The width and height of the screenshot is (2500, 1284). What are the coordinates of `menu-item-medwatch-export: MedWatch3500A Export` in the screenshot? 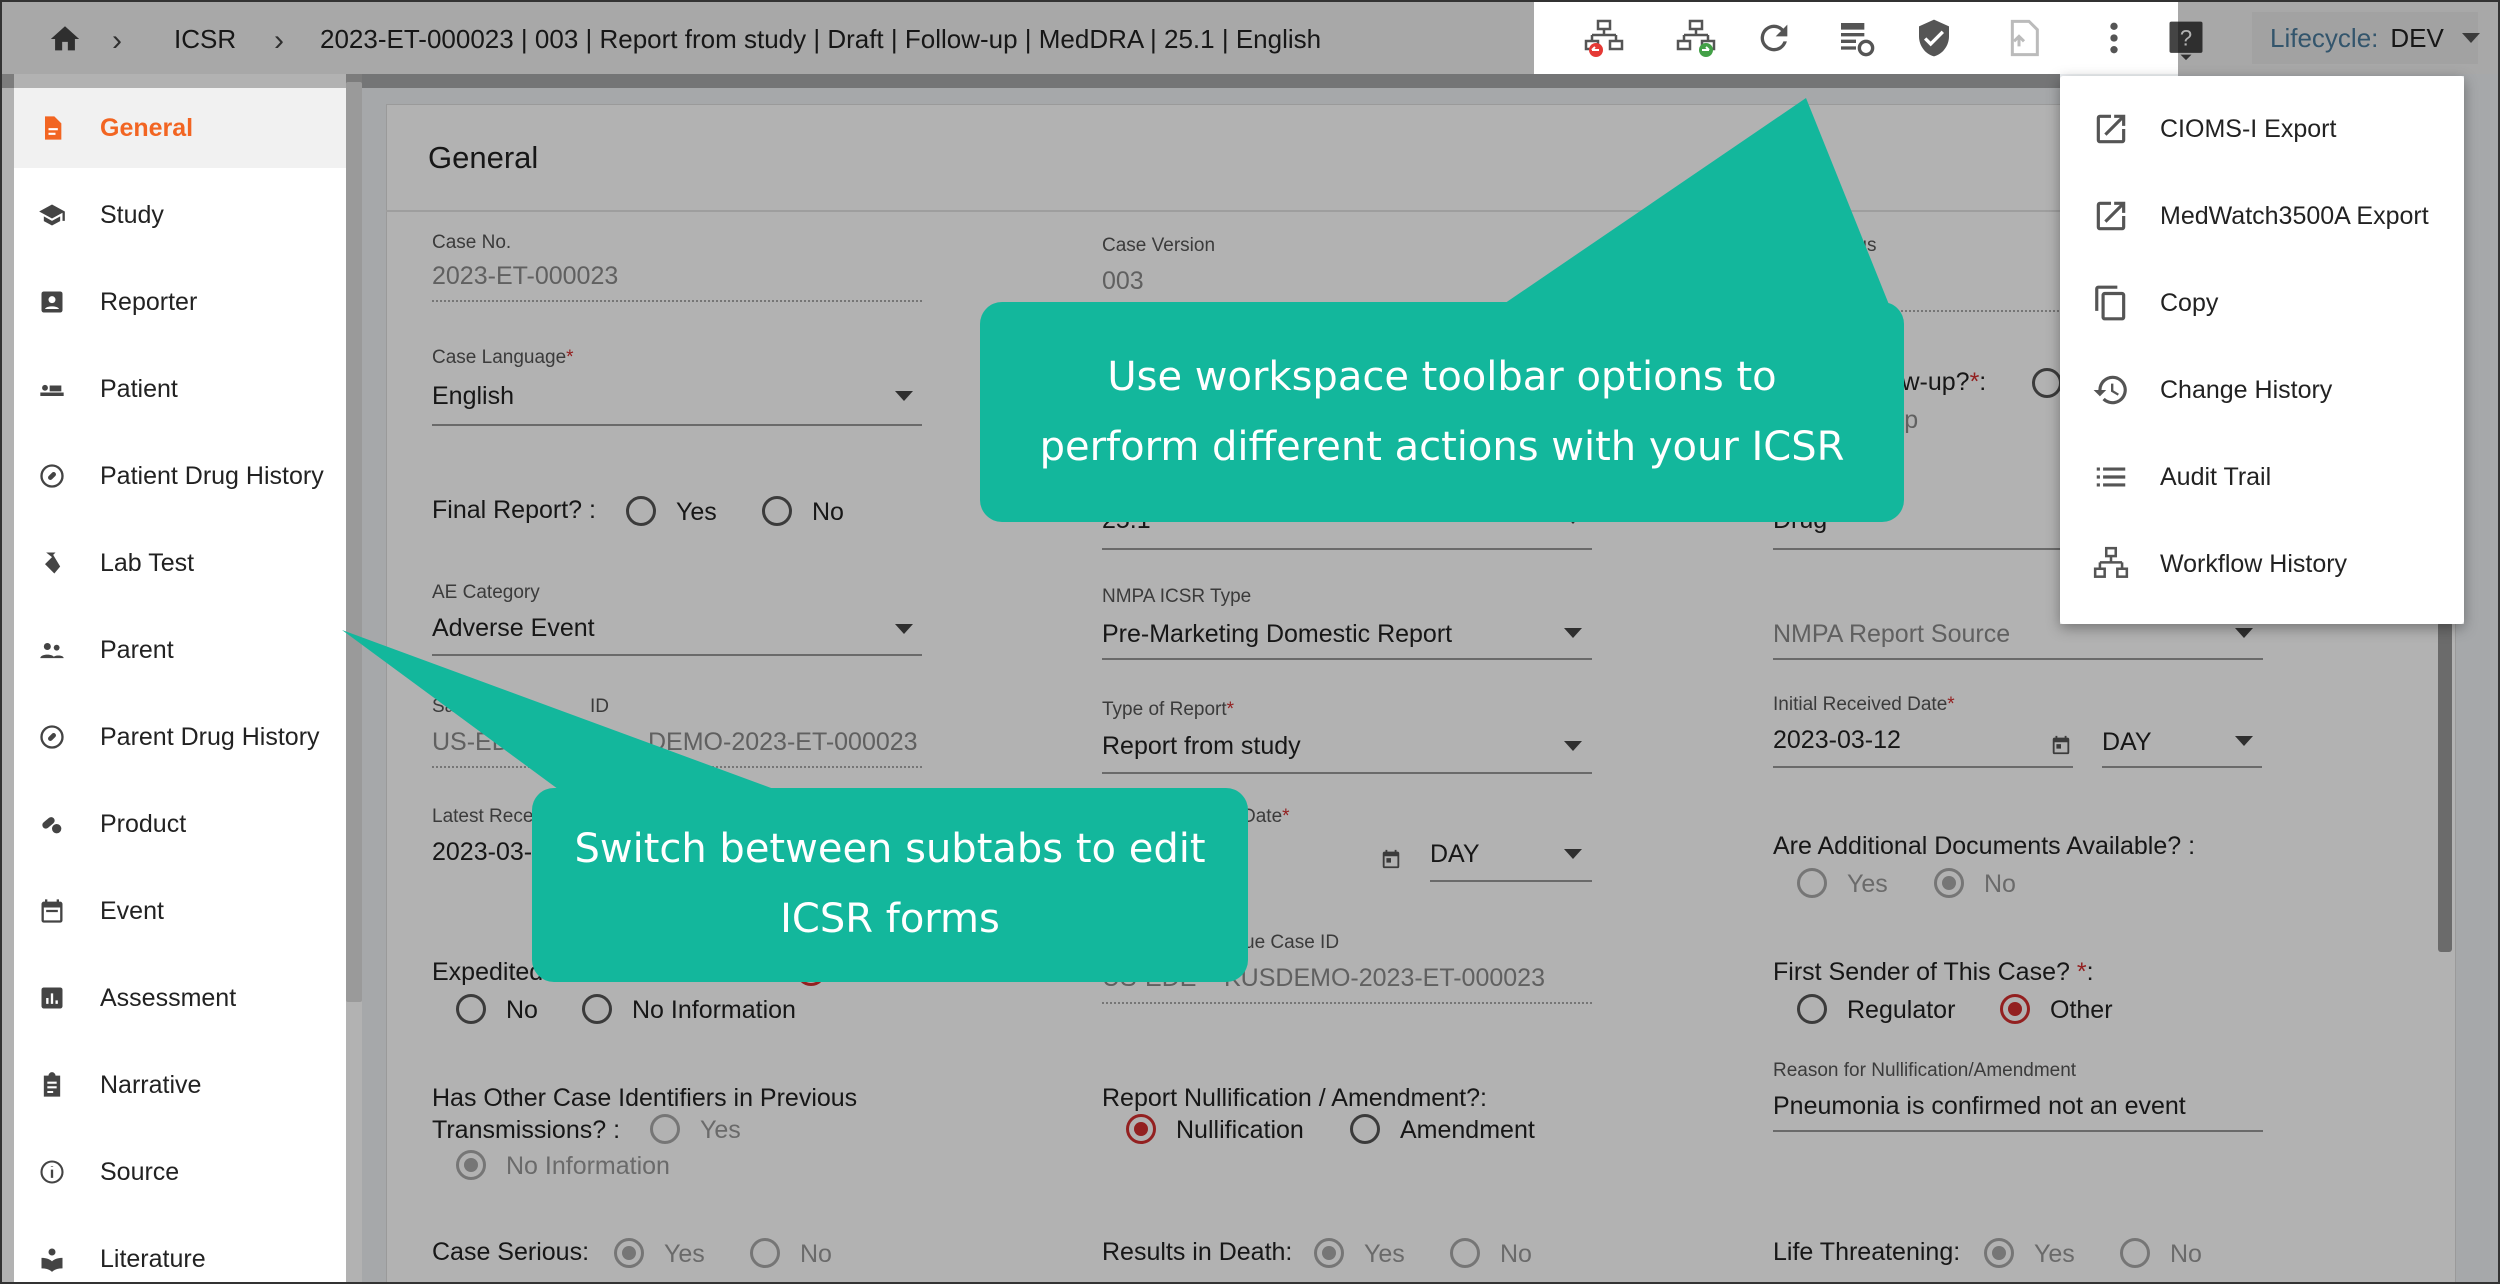 It's located at (2262, 216).